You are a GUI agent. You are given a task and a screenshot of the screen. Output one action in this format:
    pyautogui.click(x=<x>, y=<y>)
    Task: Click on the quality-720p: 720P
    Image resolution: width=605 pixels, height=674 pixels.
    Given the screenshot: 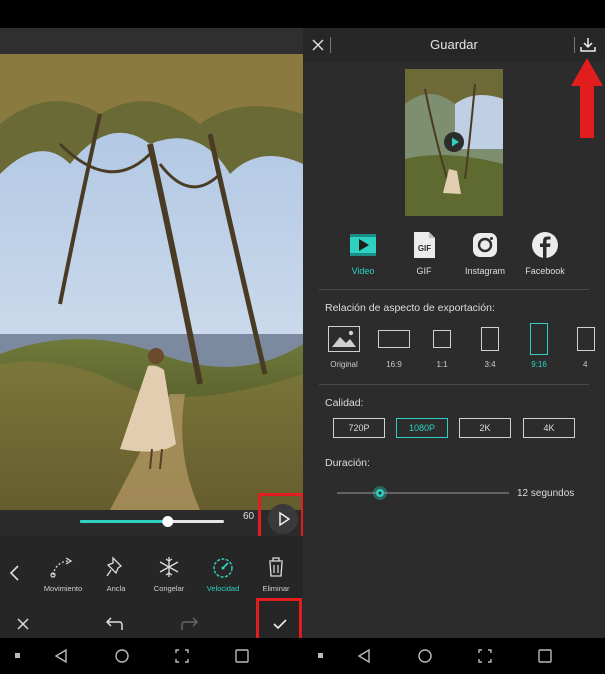 What is the action you would take?
    pyautogui.click(x=359, y=428)
    